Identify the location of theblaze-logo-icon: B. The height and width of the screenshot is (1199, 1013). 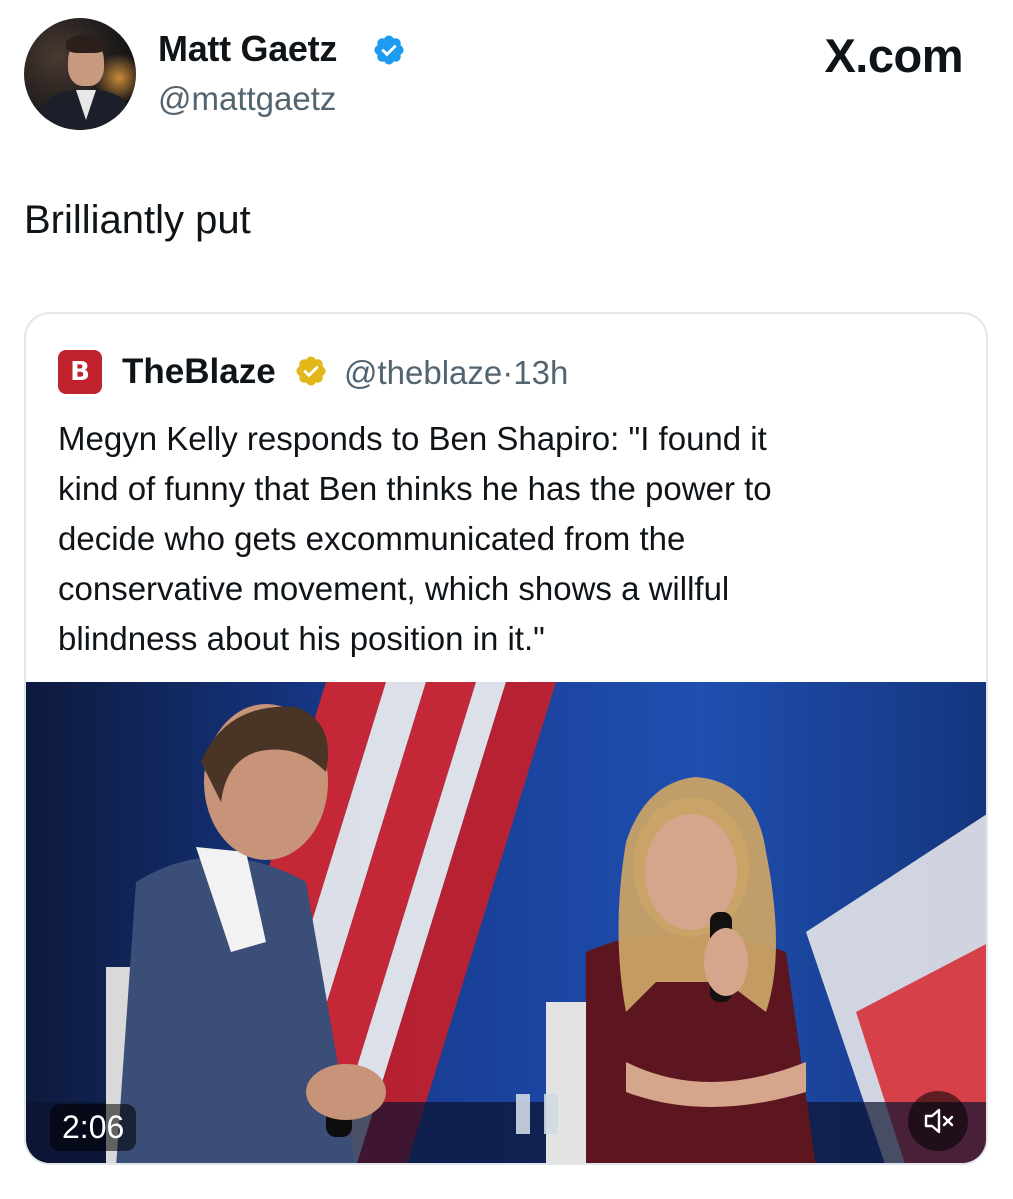
(80, 372).